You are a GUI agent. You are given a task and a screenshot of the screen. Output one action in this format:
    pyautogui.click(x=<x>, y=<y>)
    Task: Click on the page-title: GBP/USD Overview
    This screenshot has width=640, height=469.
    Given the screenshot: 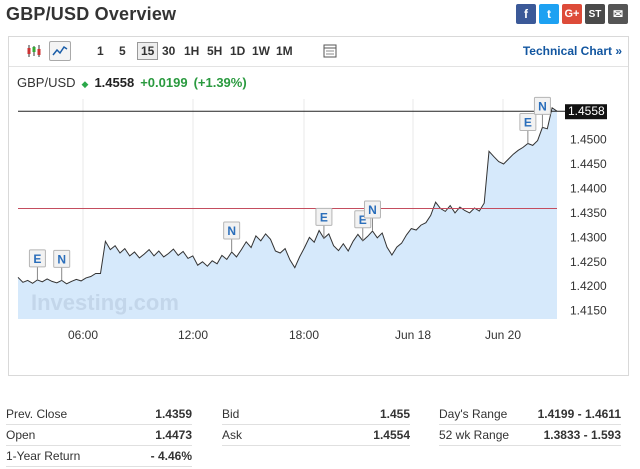 What is the action you would take?
    pyautogui.click(x=91, y=14)
    